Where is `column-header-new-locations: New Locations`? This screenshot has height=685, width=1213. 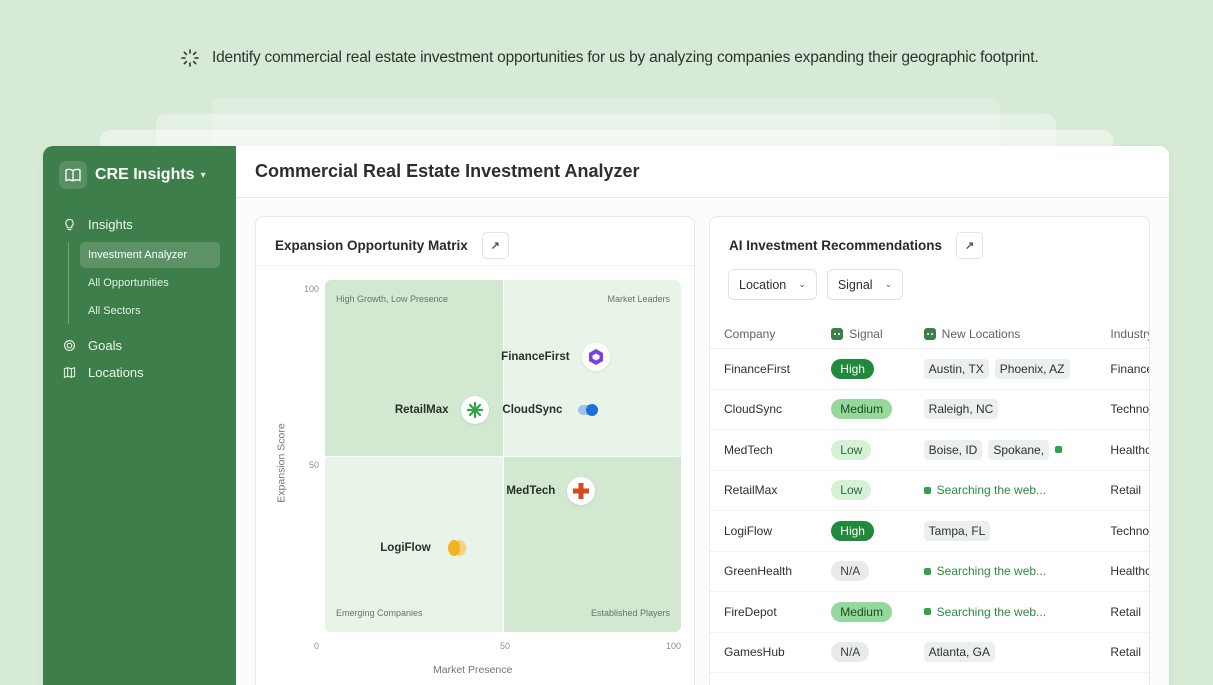
column-header-new-locations: New Locations is located at coordinates (1017, 333).